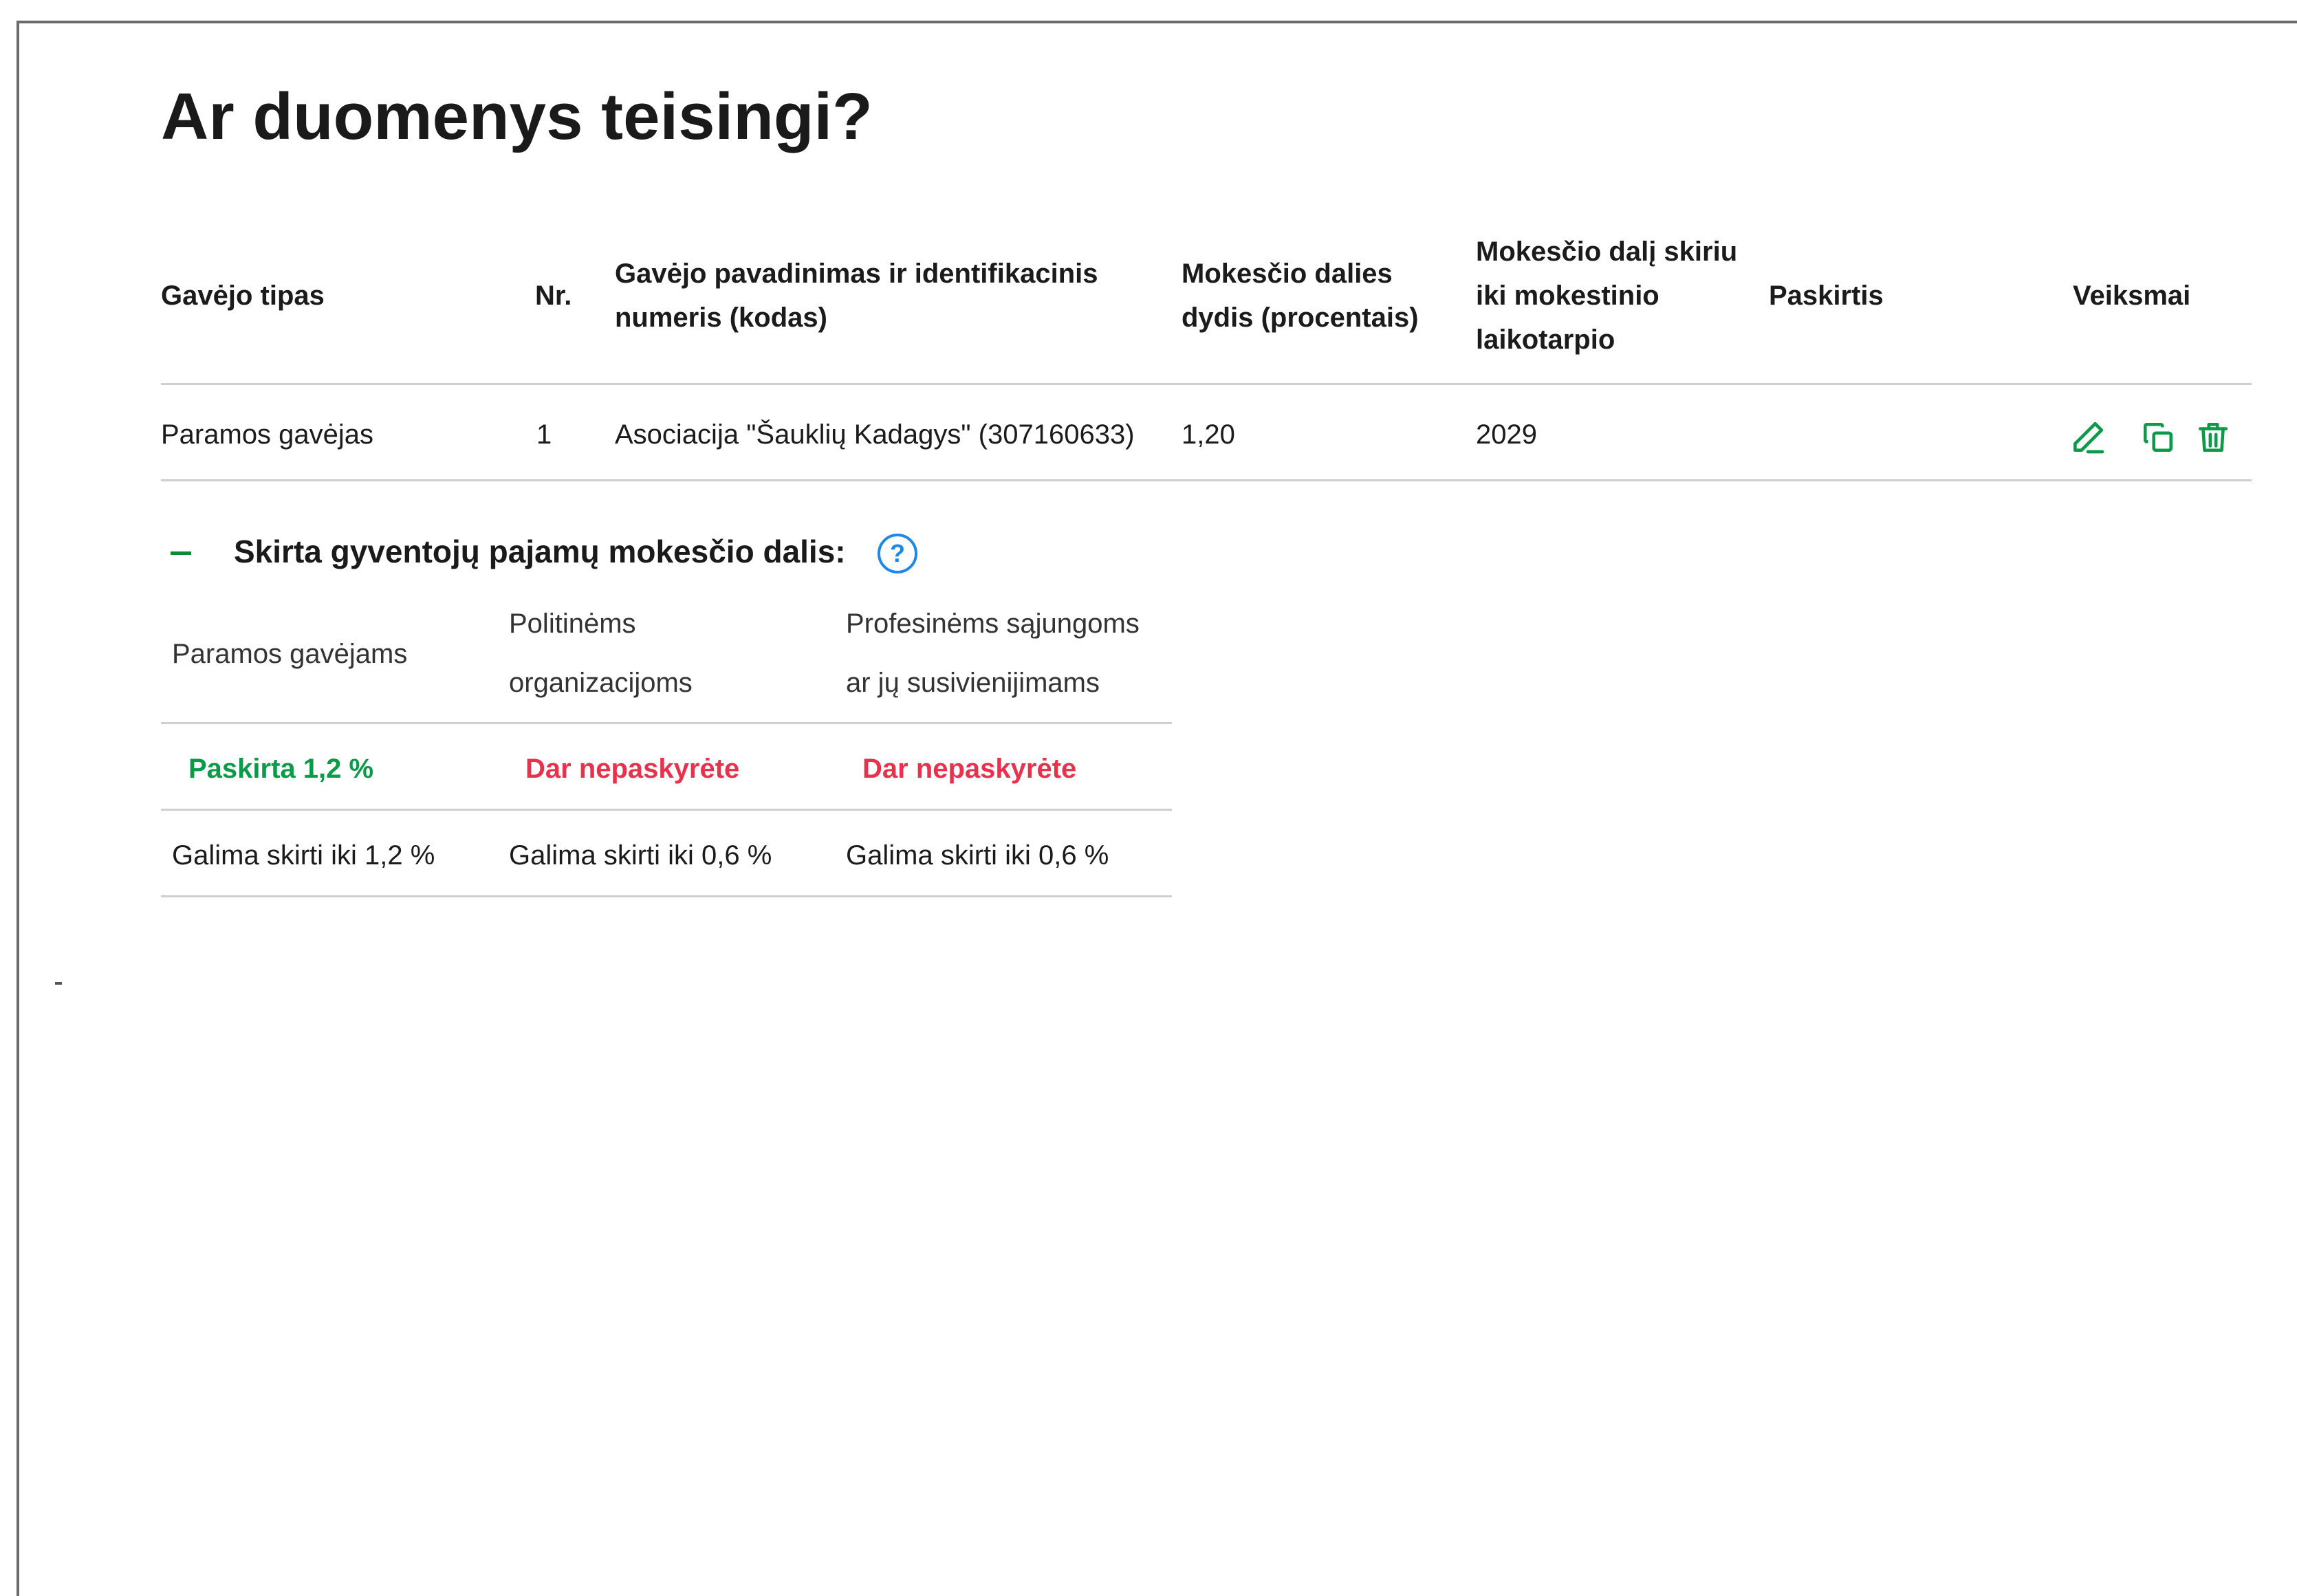 The width and height of the screenshot is (2297, 1596). I want to click on summary-col-unions-line2: ar jų susivienijimams, so click(973, 683).